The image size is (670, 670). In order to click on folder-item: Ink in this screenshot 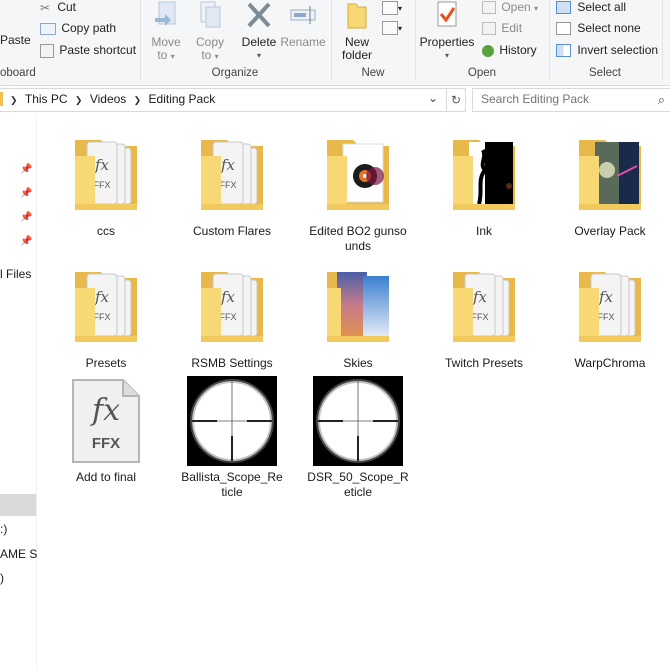, I will do `click(484, 184)`.